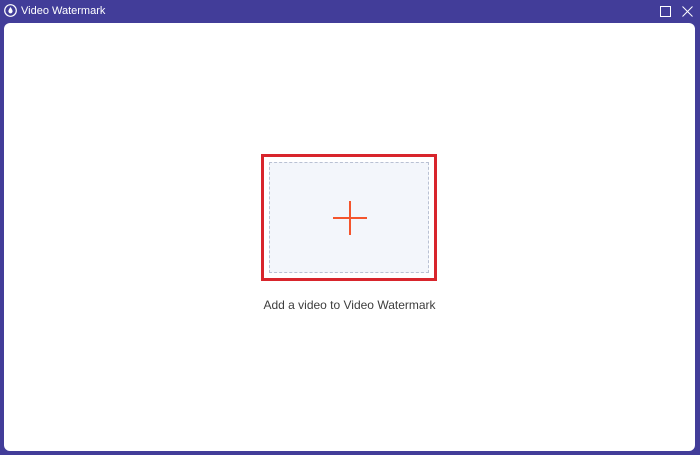  I want to click on add-video-label: Add a video to Video Watermark, so click(349, 305).